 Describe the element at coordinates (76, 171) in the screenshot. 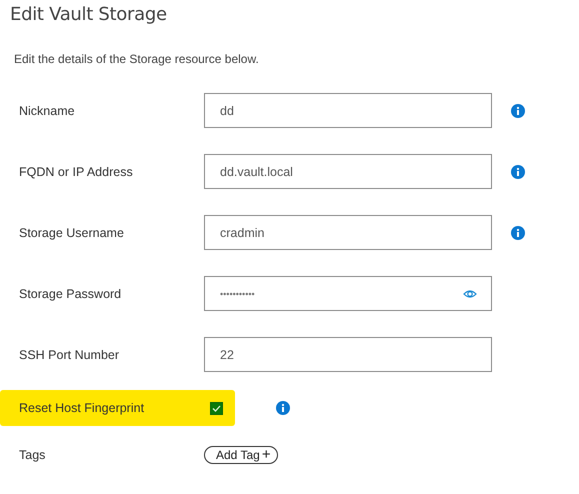

I see `field-label: FQDN or IP Address` at that location.